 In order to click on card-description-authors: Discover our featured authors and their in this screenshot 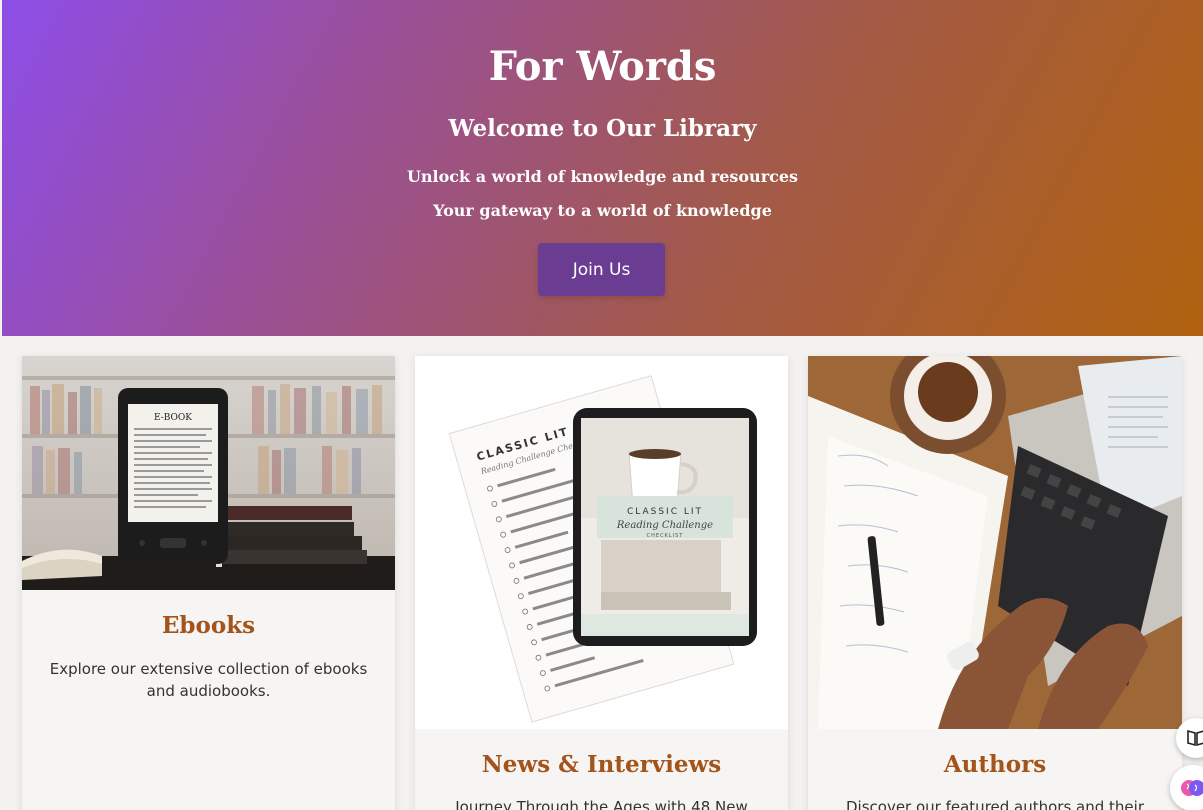, I will do `click(994, 804)`.